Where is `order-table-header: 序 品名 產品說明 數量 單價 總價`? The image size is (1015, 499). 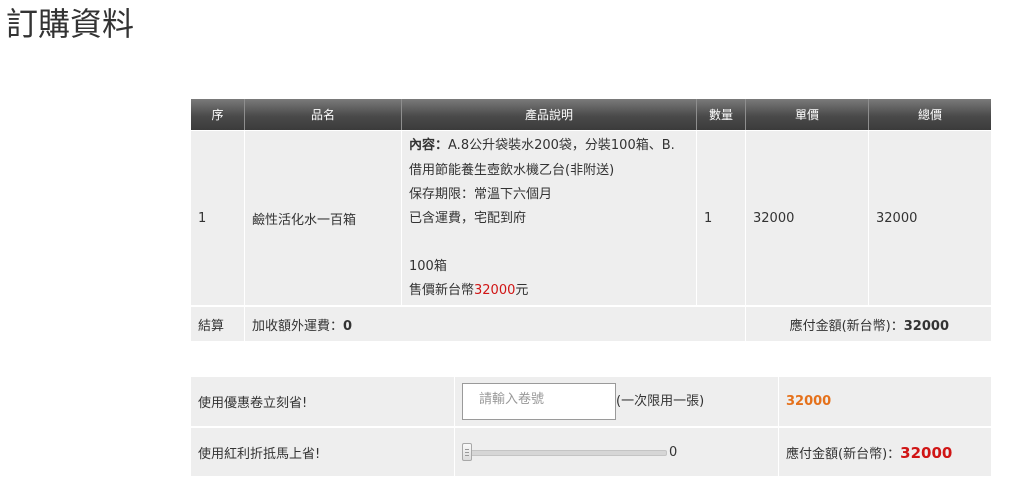 order-table-header: 序 品名 產品說明 數量 單價 總價 is located at coordinates (591, 114).